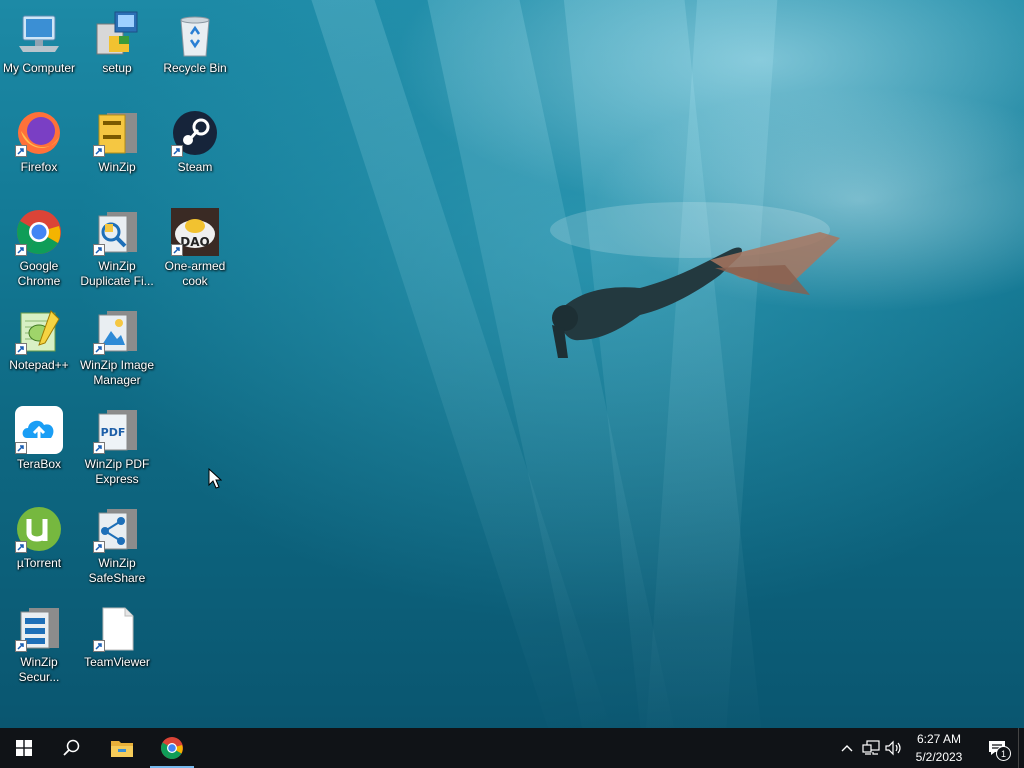 The image size is (1024, 768). I want to click on taskbar-file-explorer, so click(122, 748).